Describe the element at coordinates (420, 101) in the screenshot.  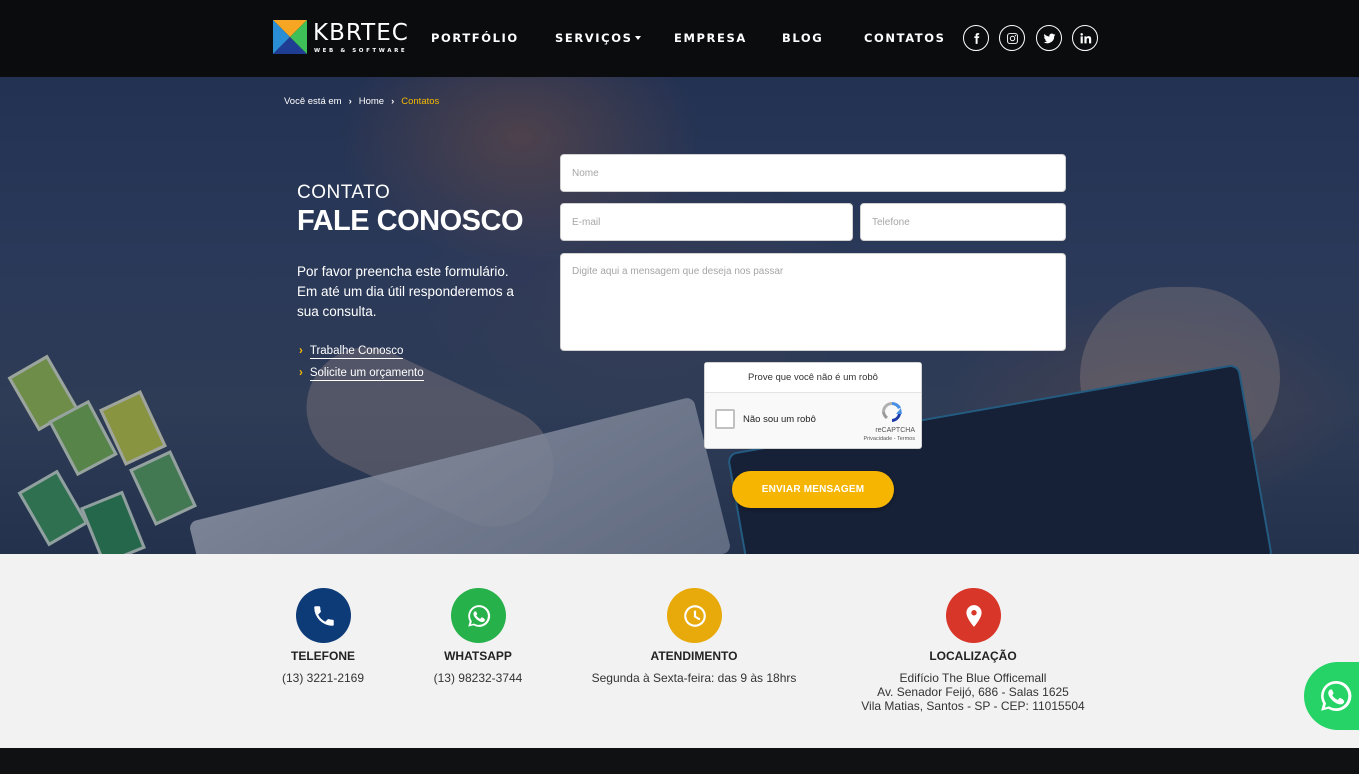
I see `breadcrumb-current: Contatos` at that location.